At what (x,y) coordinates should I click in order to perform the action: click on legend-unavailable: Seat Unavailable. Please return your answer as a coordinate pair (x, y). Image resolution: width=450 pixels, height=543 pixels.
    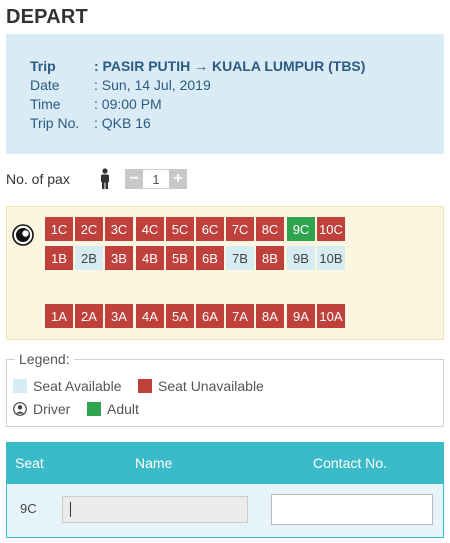
    Looking at the image, I should click on (201, 386).